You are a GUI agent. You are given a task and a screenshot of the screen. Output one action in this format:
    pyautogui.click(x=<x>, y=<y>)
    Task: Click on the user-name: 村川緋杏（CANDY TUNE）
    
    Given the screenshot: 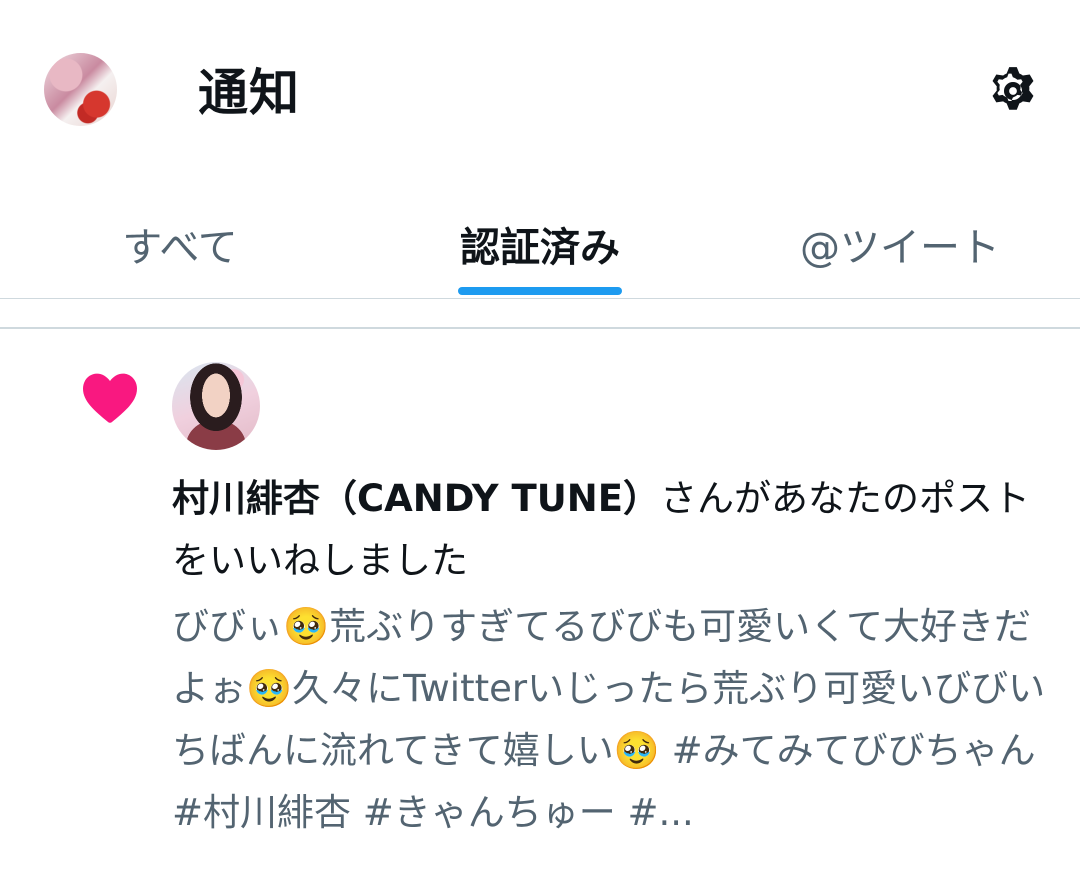 What is the action you would take?
    pyautogui.click(x=416, y=498)
    